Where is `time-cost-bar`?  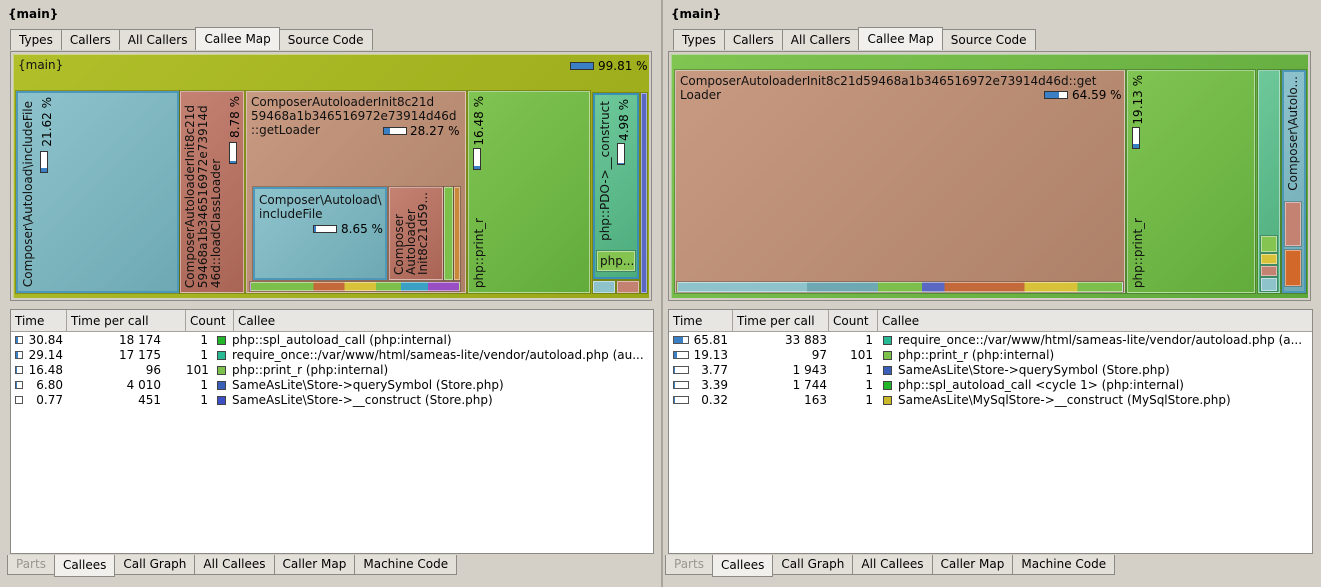
time-cost-bar is located at coordinates (19, 385).